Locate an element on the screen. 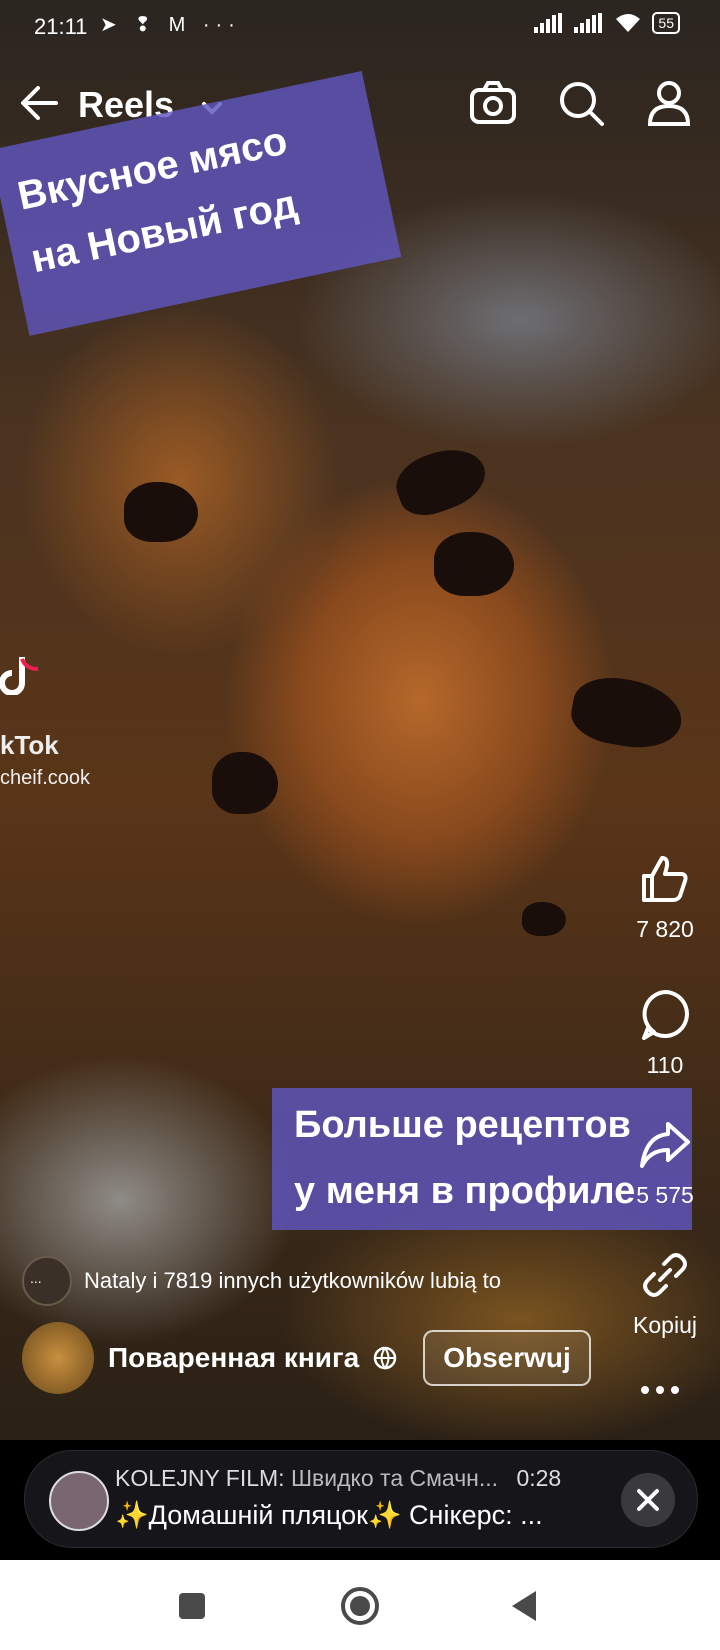 Image resolution: width=720 pixels, height=1650 pixels. tiktok-logo-icon is located at coordinates (19, 676).